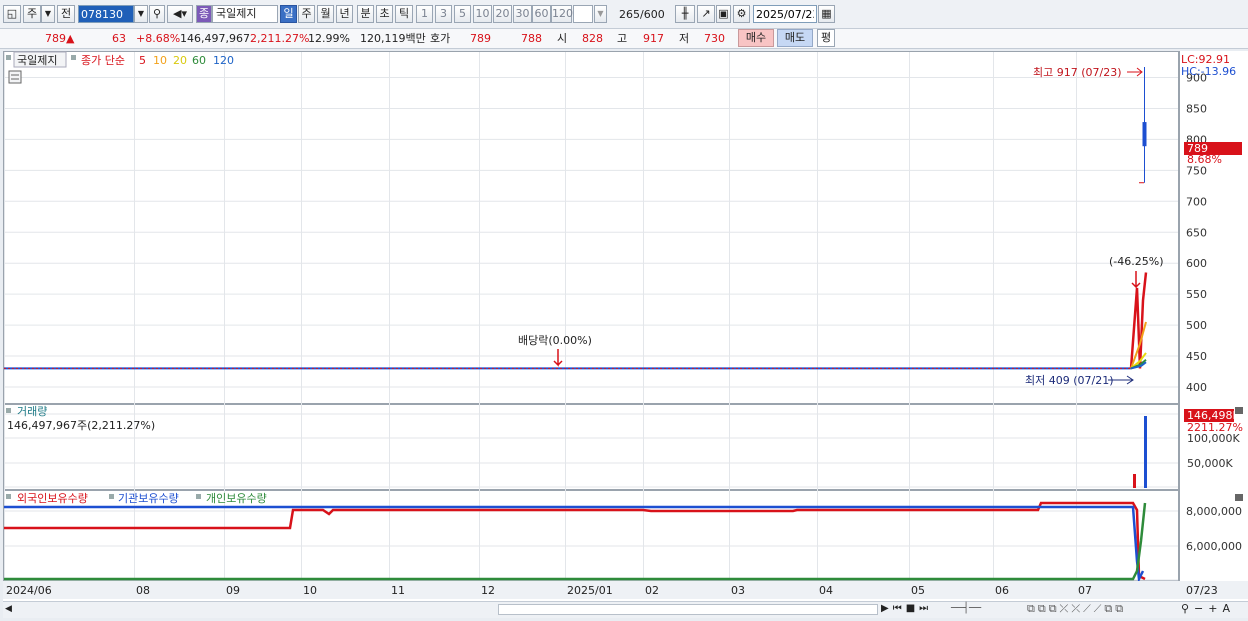 This screenshot has width=1248, height=621. What do you see at coordinates (1196, 294) in the screenshot?
I see `price-tick: 550` at bounding box center [1196, 294].